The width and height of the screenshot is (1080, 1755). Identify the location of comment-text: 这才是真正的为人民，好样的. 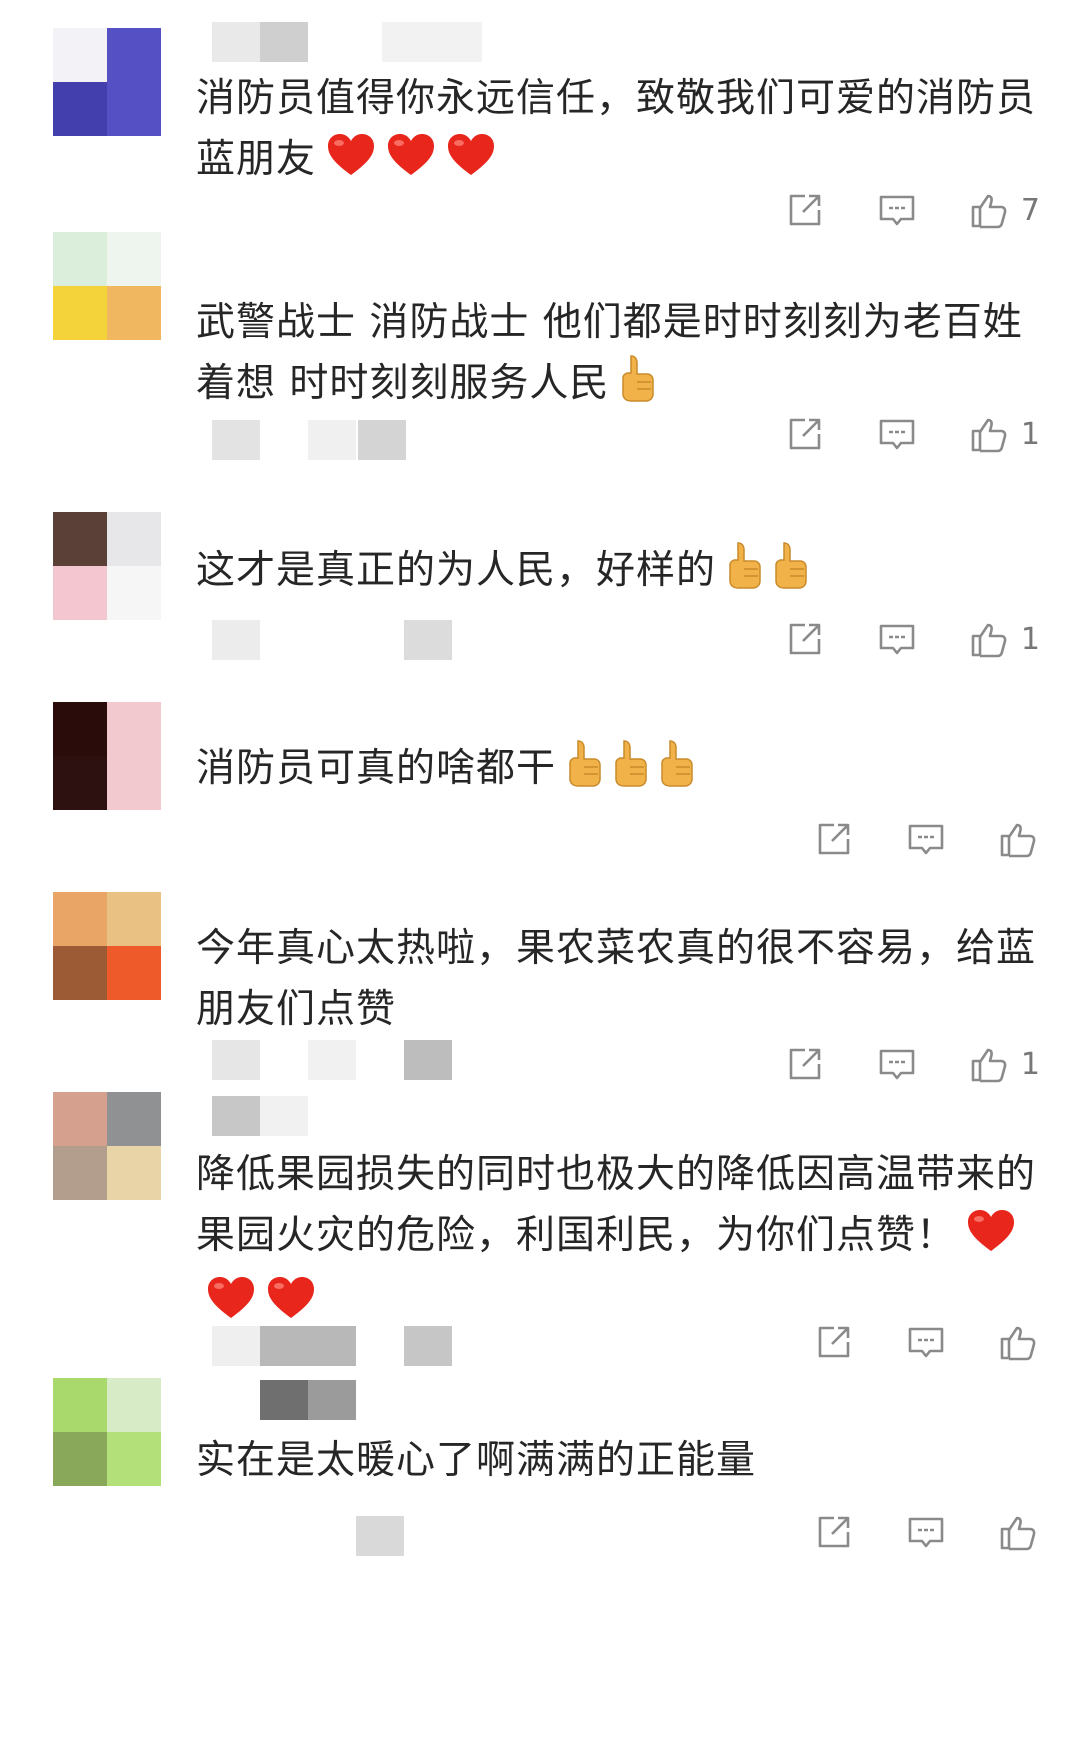
(626, 573).